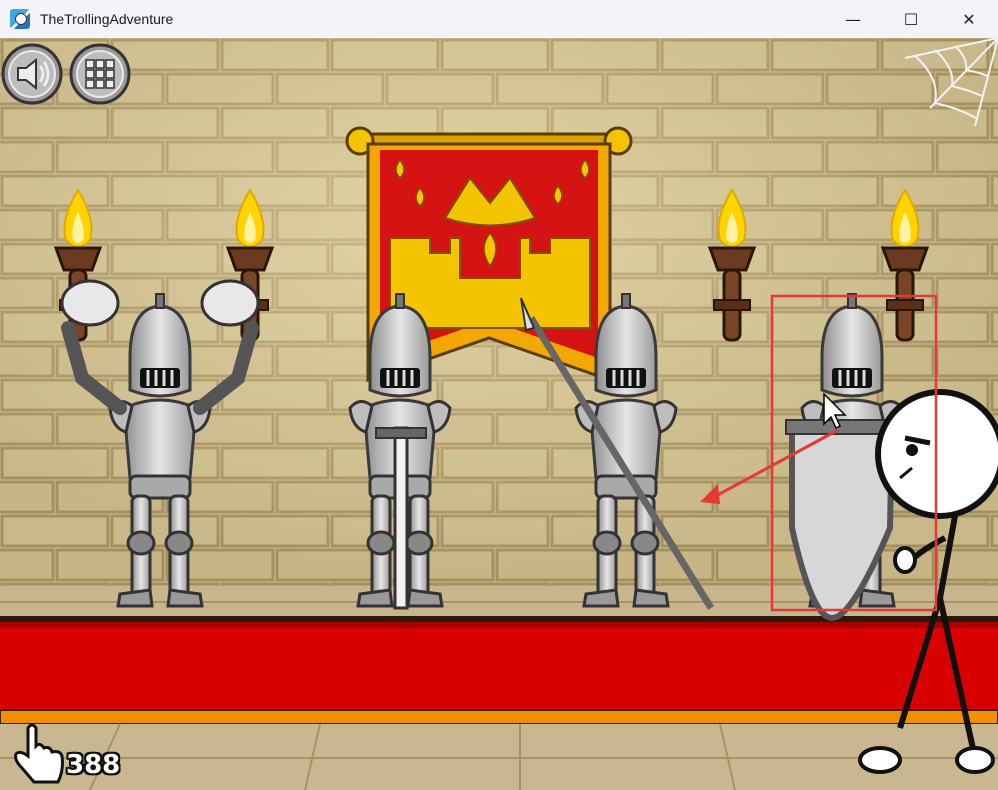 This screenshot has width=998, height=790. I want to click on window-title: TheTrollingAdventure, so click(107, 19).